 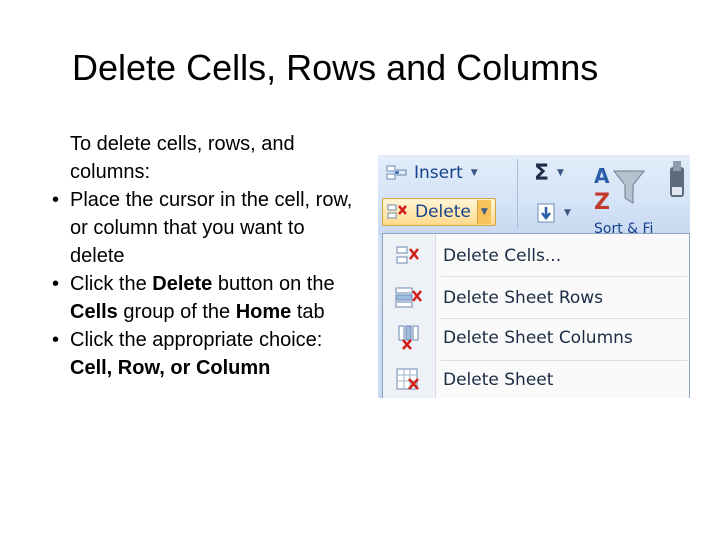 I want to click on delete-columns-icon, so click(x=409, y=338).